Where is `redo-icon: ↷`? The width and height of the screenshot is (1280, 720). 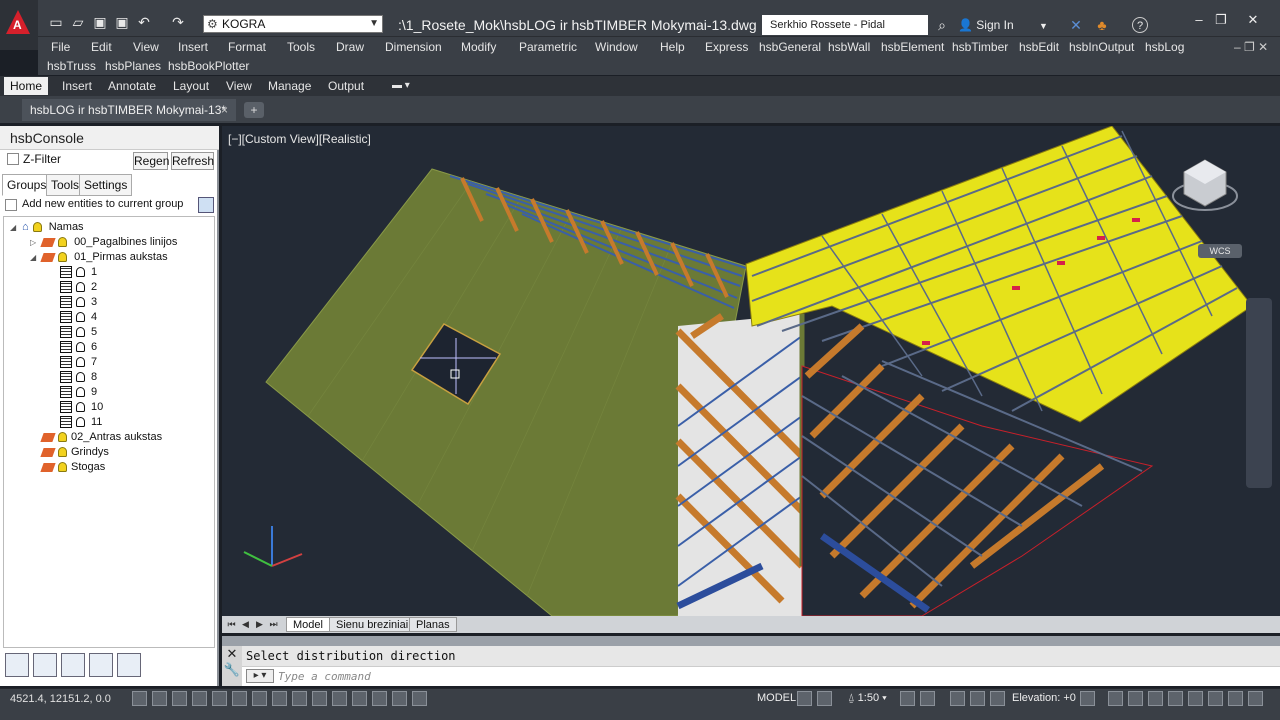 redo-icon: ↷ is located at coordinates (178, 22).